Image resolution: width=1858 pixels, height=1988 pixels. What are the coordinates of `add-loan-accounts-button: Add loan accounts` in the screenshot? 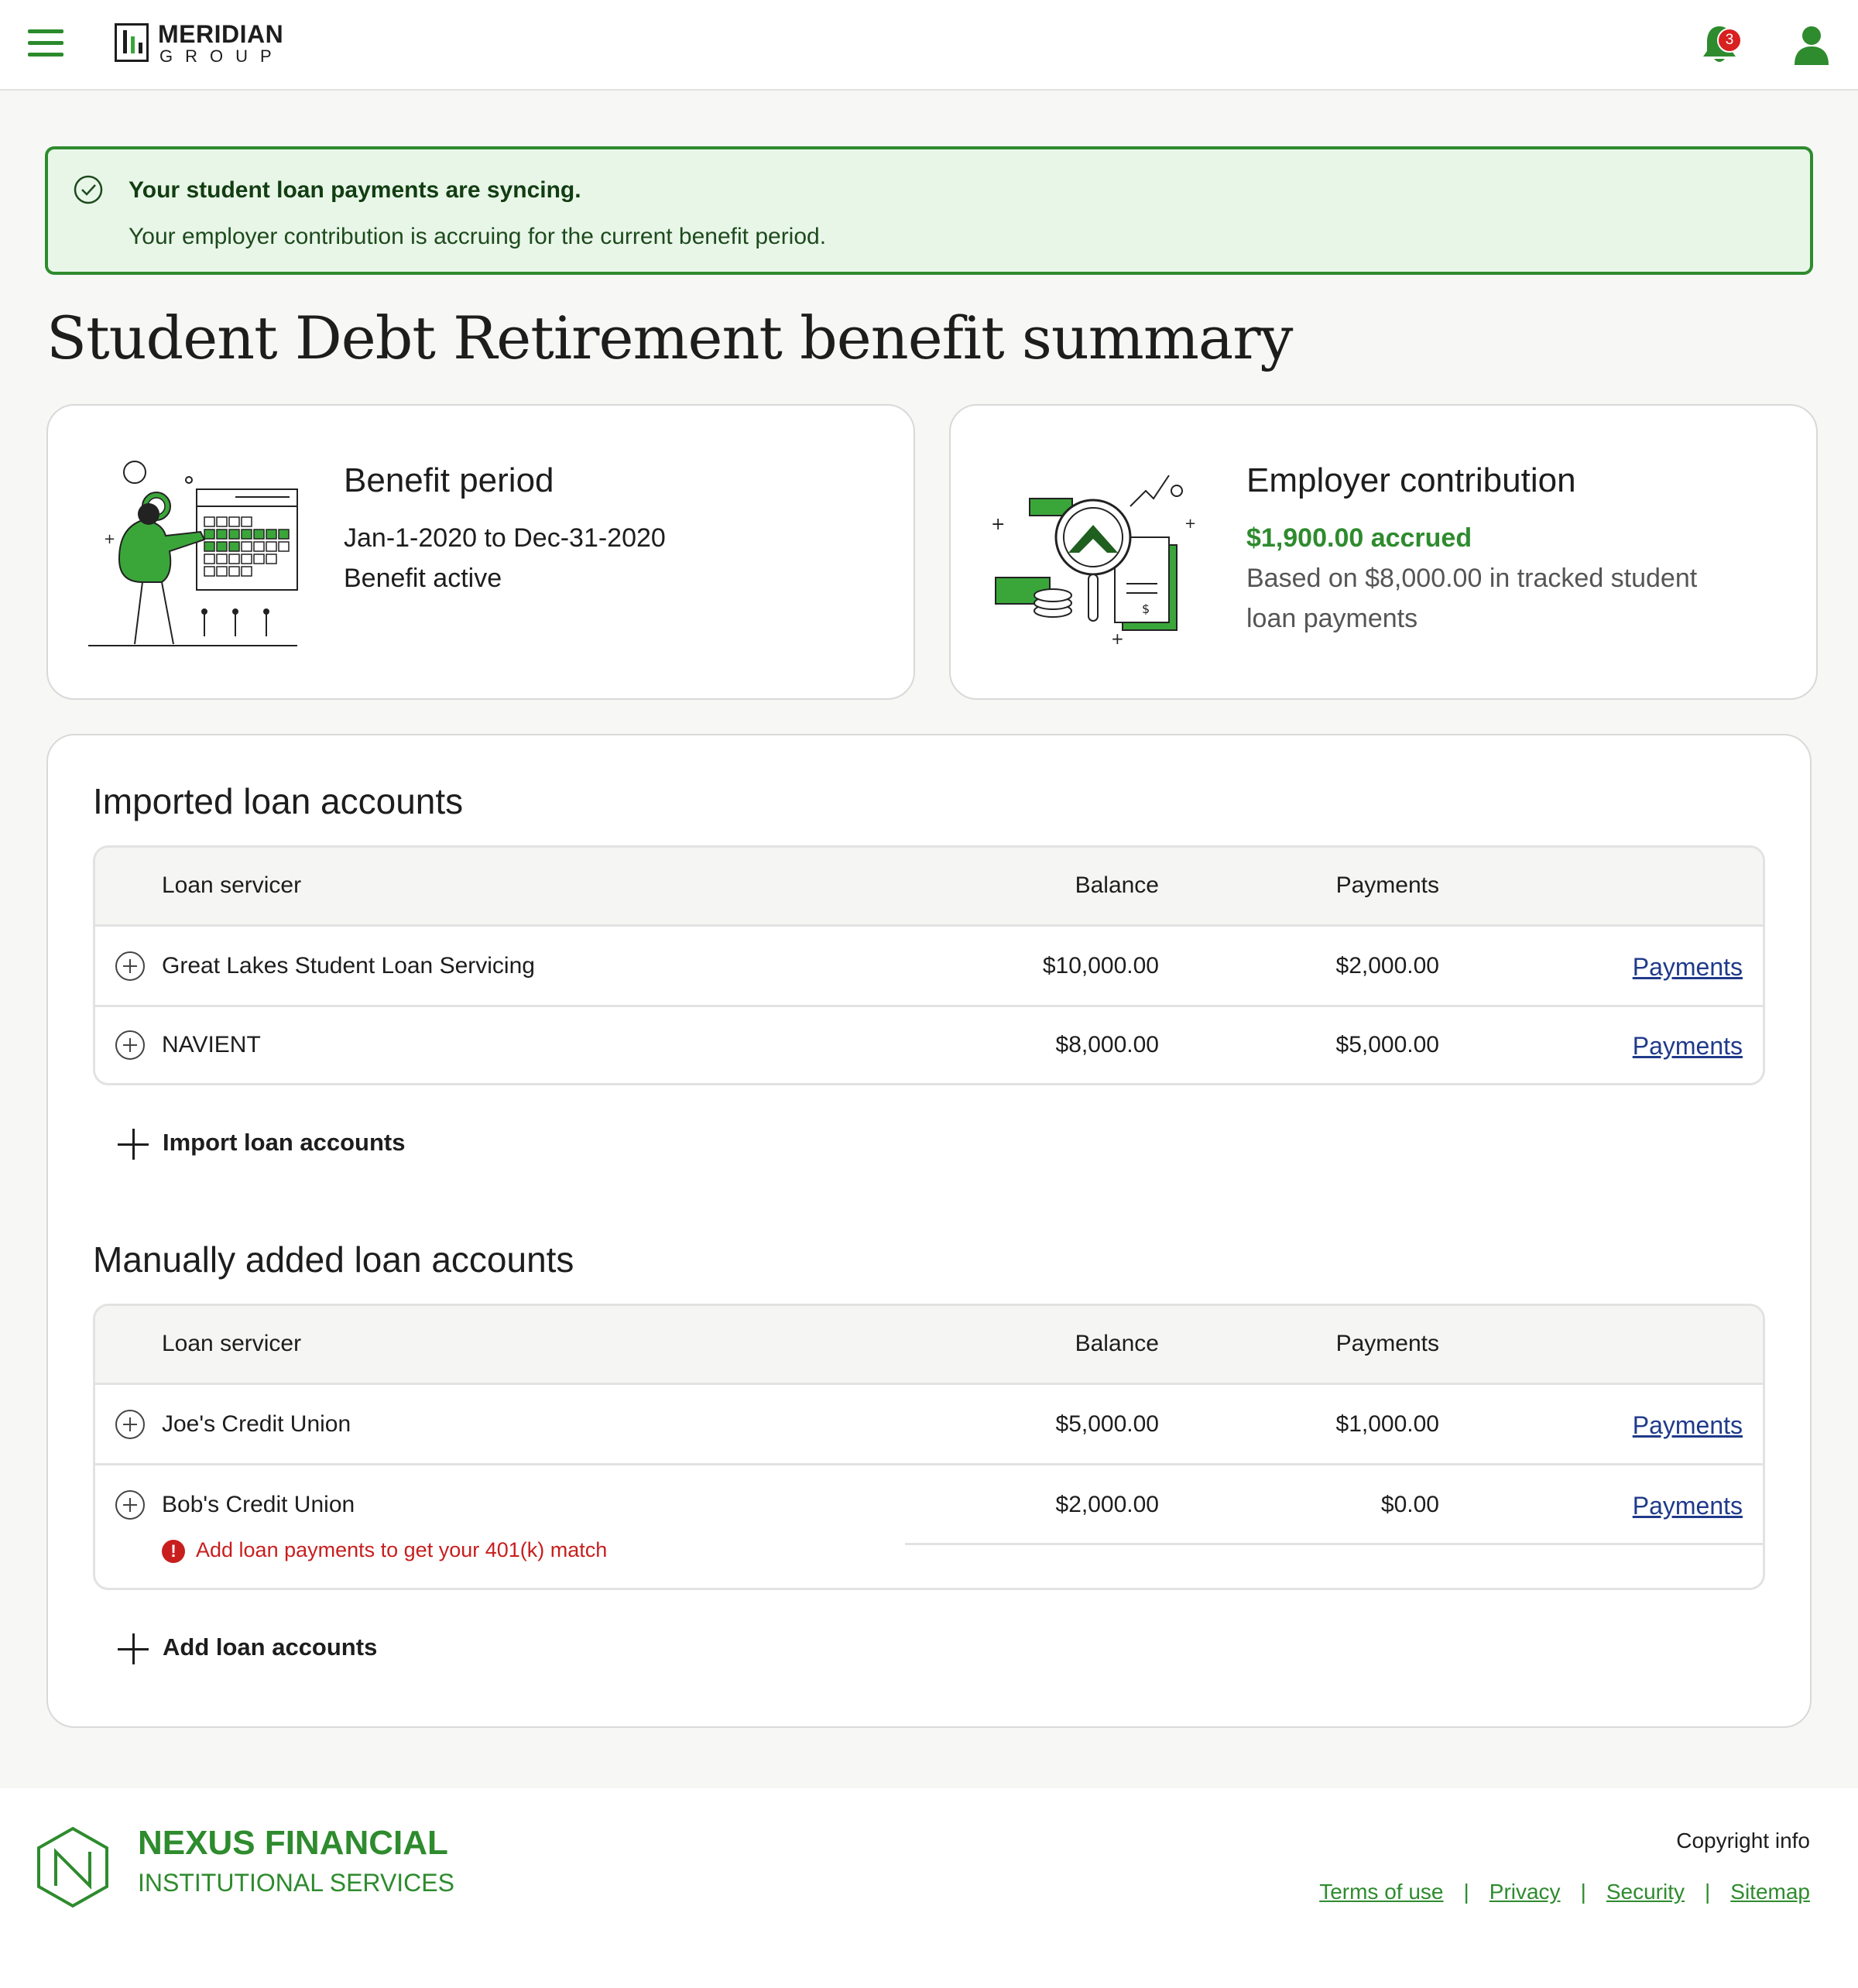 It's located at (248, 1649).